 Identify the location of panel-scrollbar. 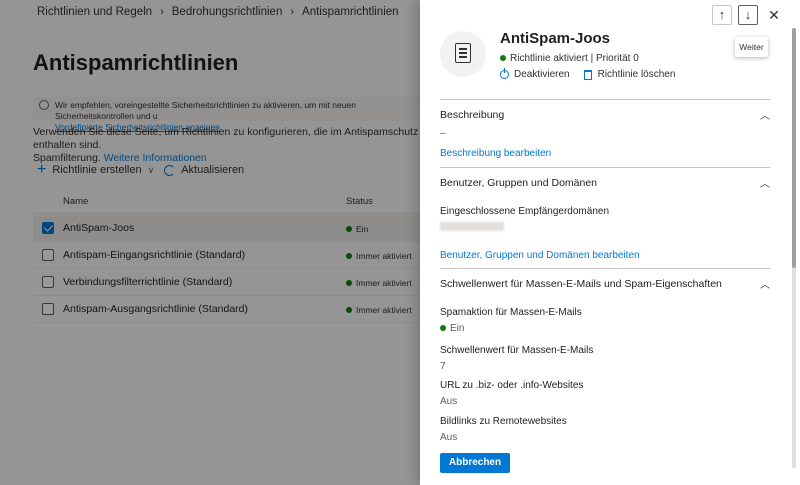
(794, 248).